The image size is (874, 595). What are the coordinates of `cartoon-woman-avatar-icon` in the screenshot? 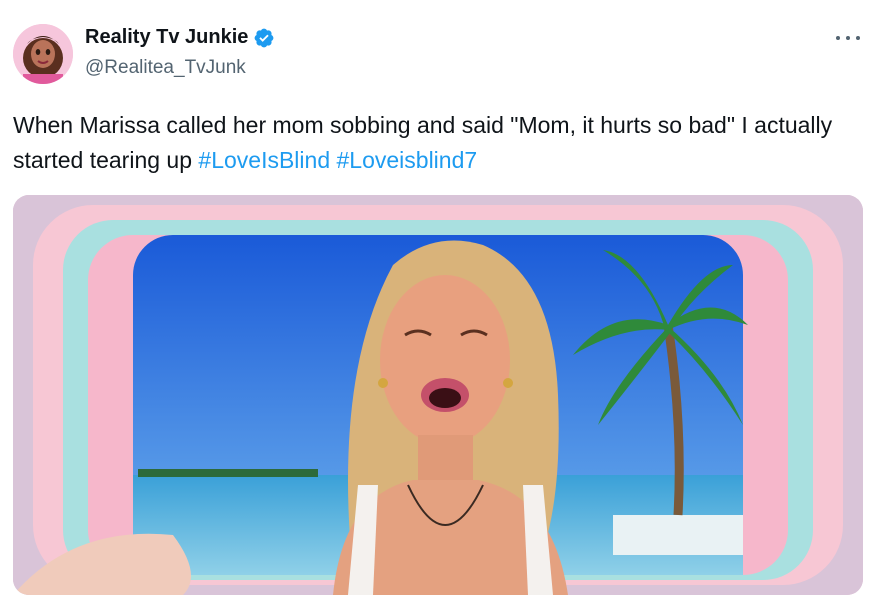 It's located at (43, 54).